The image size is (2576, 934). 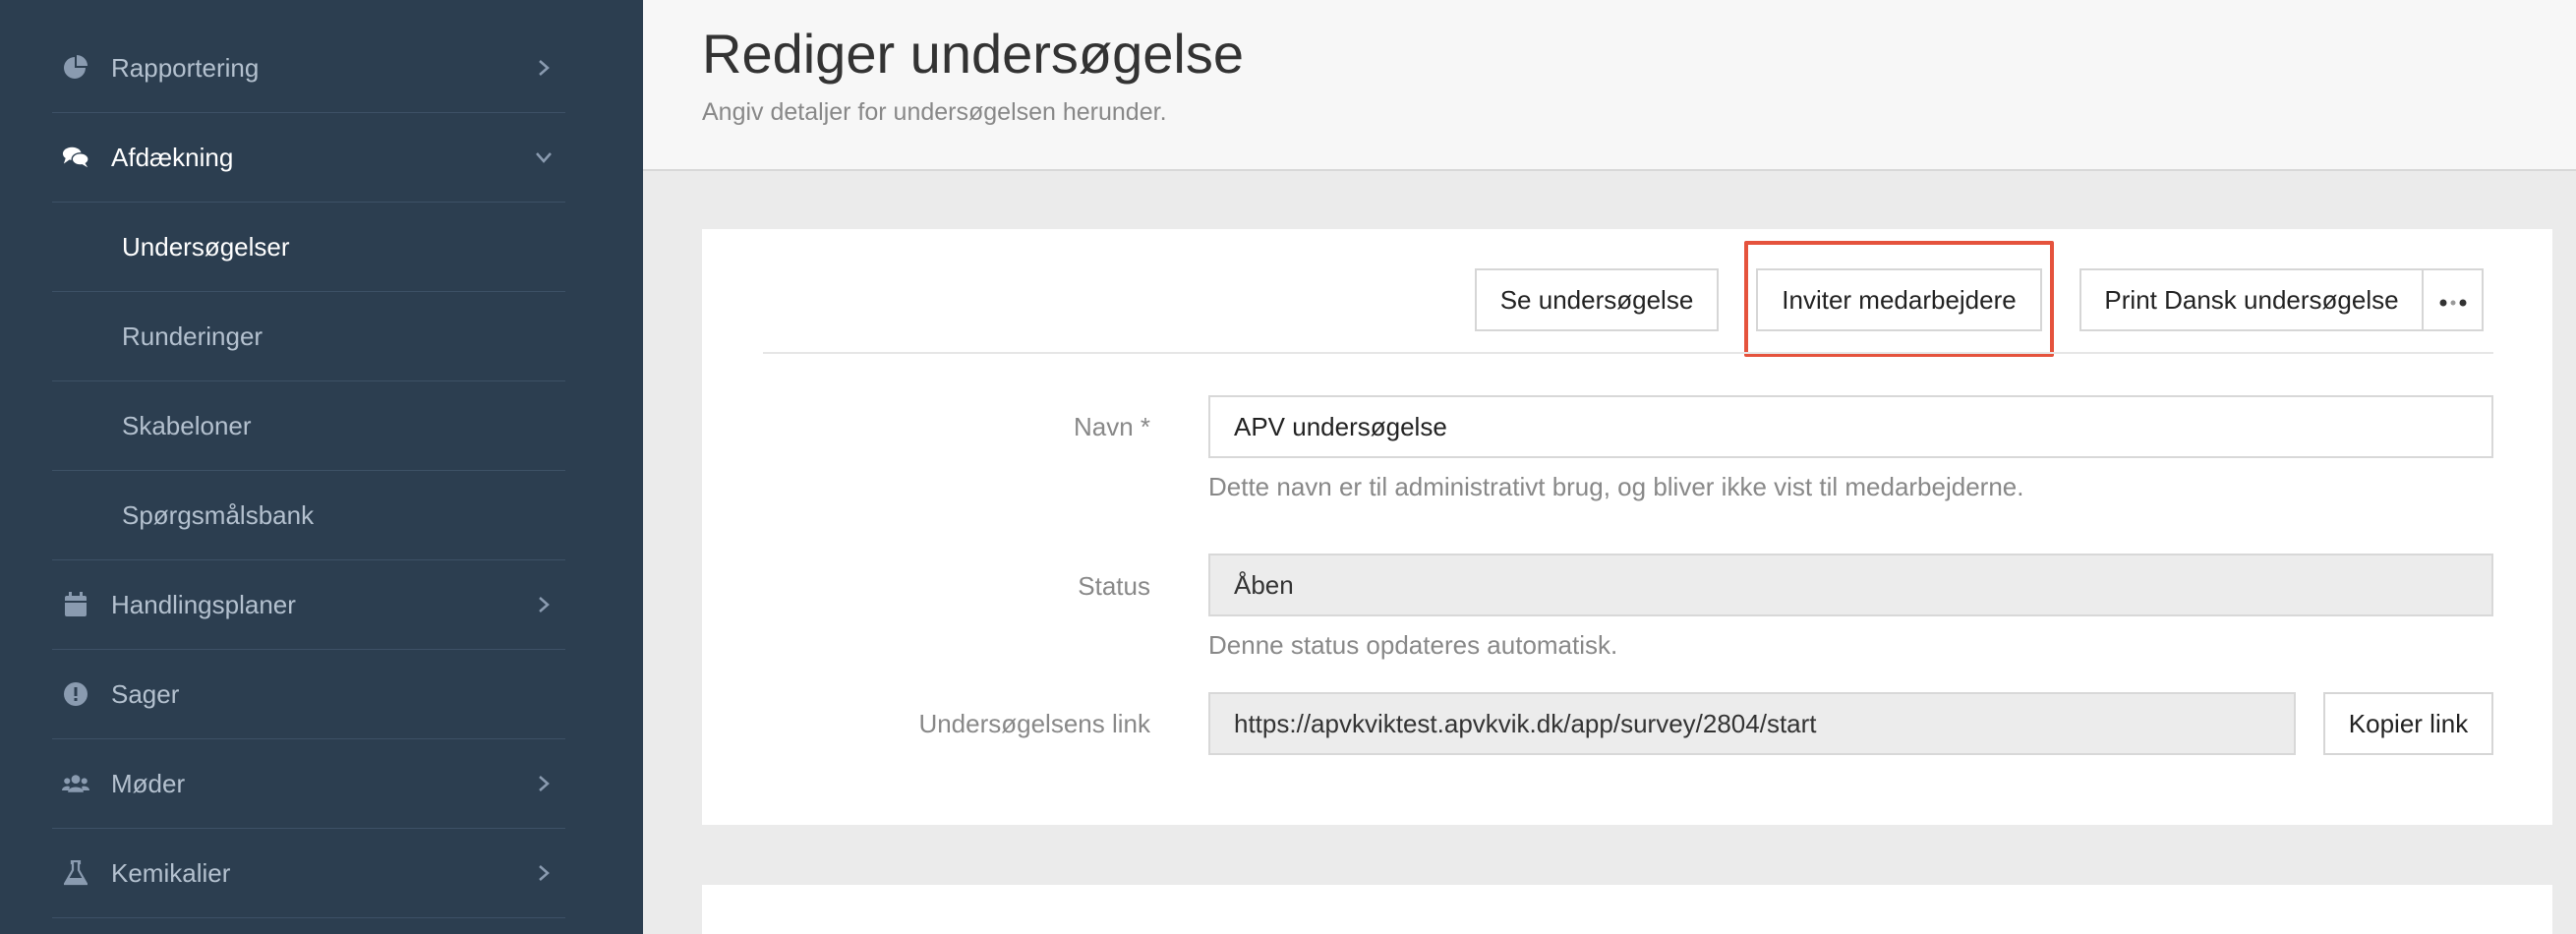 What do you see at coordinates (75, 783) in the screenshot?
I see `users-icon` at bounding box center [75, 783].